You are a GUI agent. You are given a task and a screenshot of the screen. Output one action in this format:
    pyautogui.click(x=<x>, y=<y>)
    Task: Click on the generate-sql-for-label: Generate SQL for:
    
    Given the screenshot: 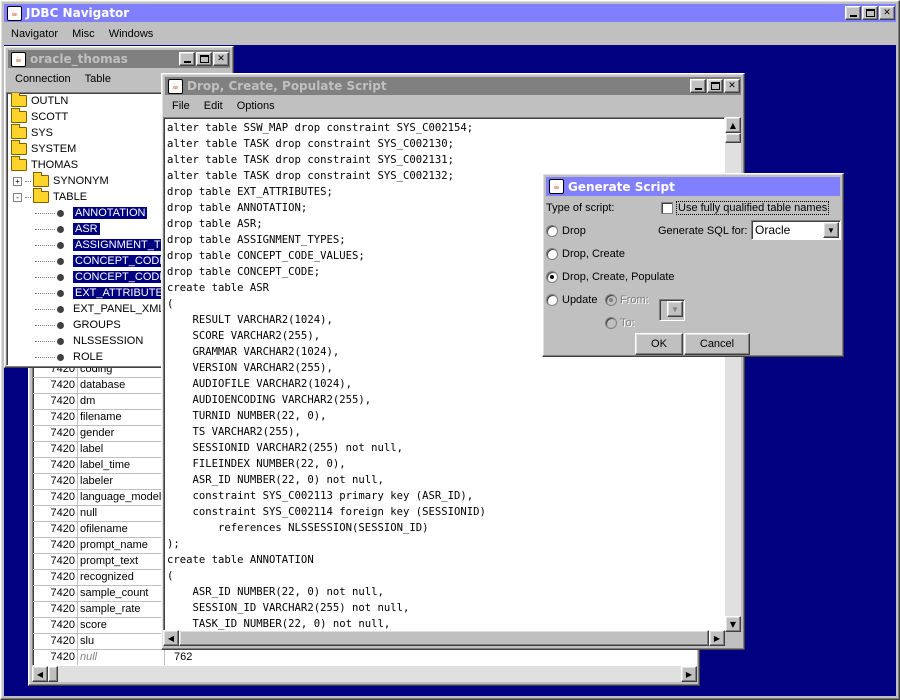 What is the action you would take?
    pyautogui.click(x=703, y=231)
    